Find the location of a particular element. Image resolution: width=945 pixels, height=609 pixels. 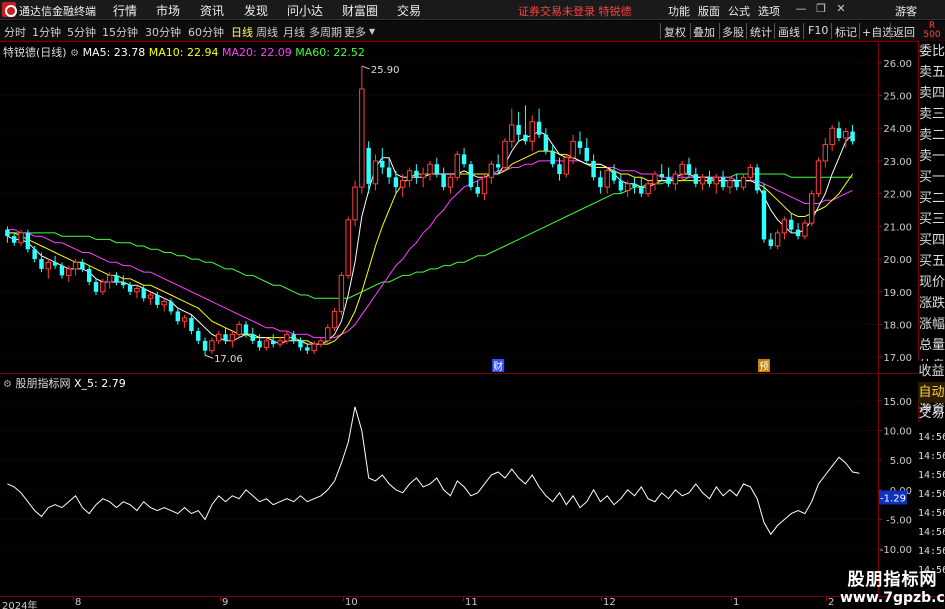

watermark: 股朋指标网 www.7gpzb.com is located at coordinates (892, 587).